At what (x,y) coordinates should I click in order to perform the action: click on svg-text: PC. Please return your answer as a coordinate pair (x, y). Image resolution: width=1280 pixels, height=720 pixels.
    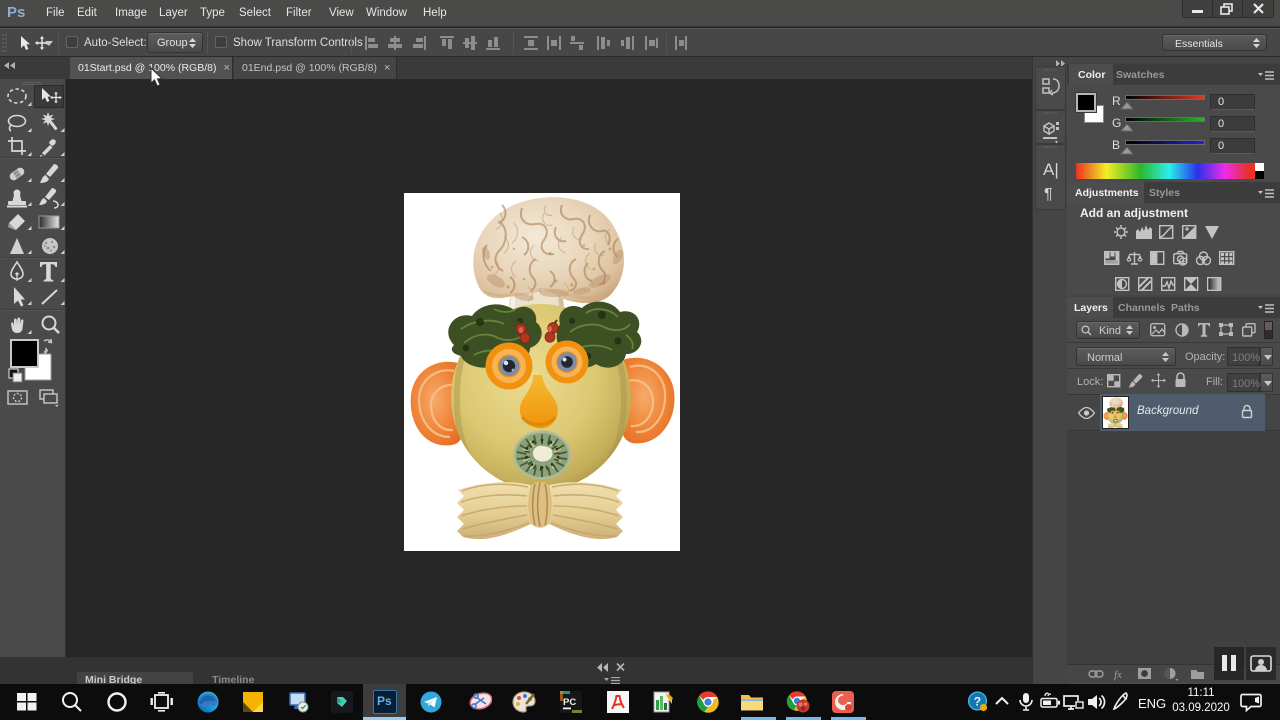
    Looking at the image, I should click on (569, 702).